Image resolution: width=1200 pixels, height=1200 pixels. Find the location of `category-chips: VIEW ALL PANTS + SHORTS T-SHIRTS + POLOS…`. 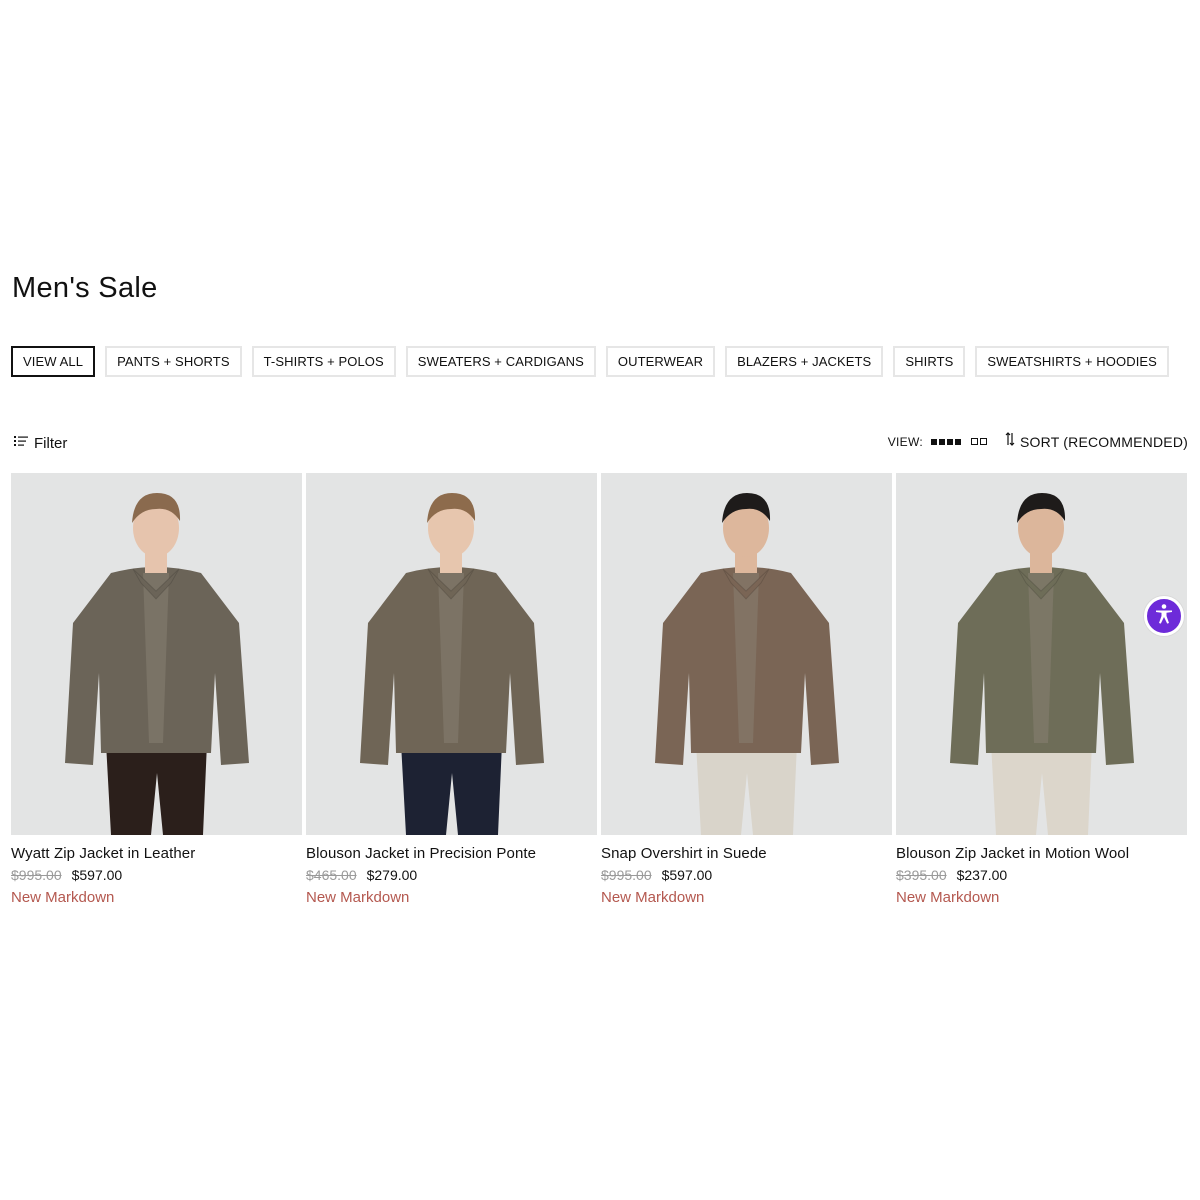

category-chips: VIEW ALL PANTS + SHORTS T-SHIRTS + POLOS… is located at coordinates (590, 361).